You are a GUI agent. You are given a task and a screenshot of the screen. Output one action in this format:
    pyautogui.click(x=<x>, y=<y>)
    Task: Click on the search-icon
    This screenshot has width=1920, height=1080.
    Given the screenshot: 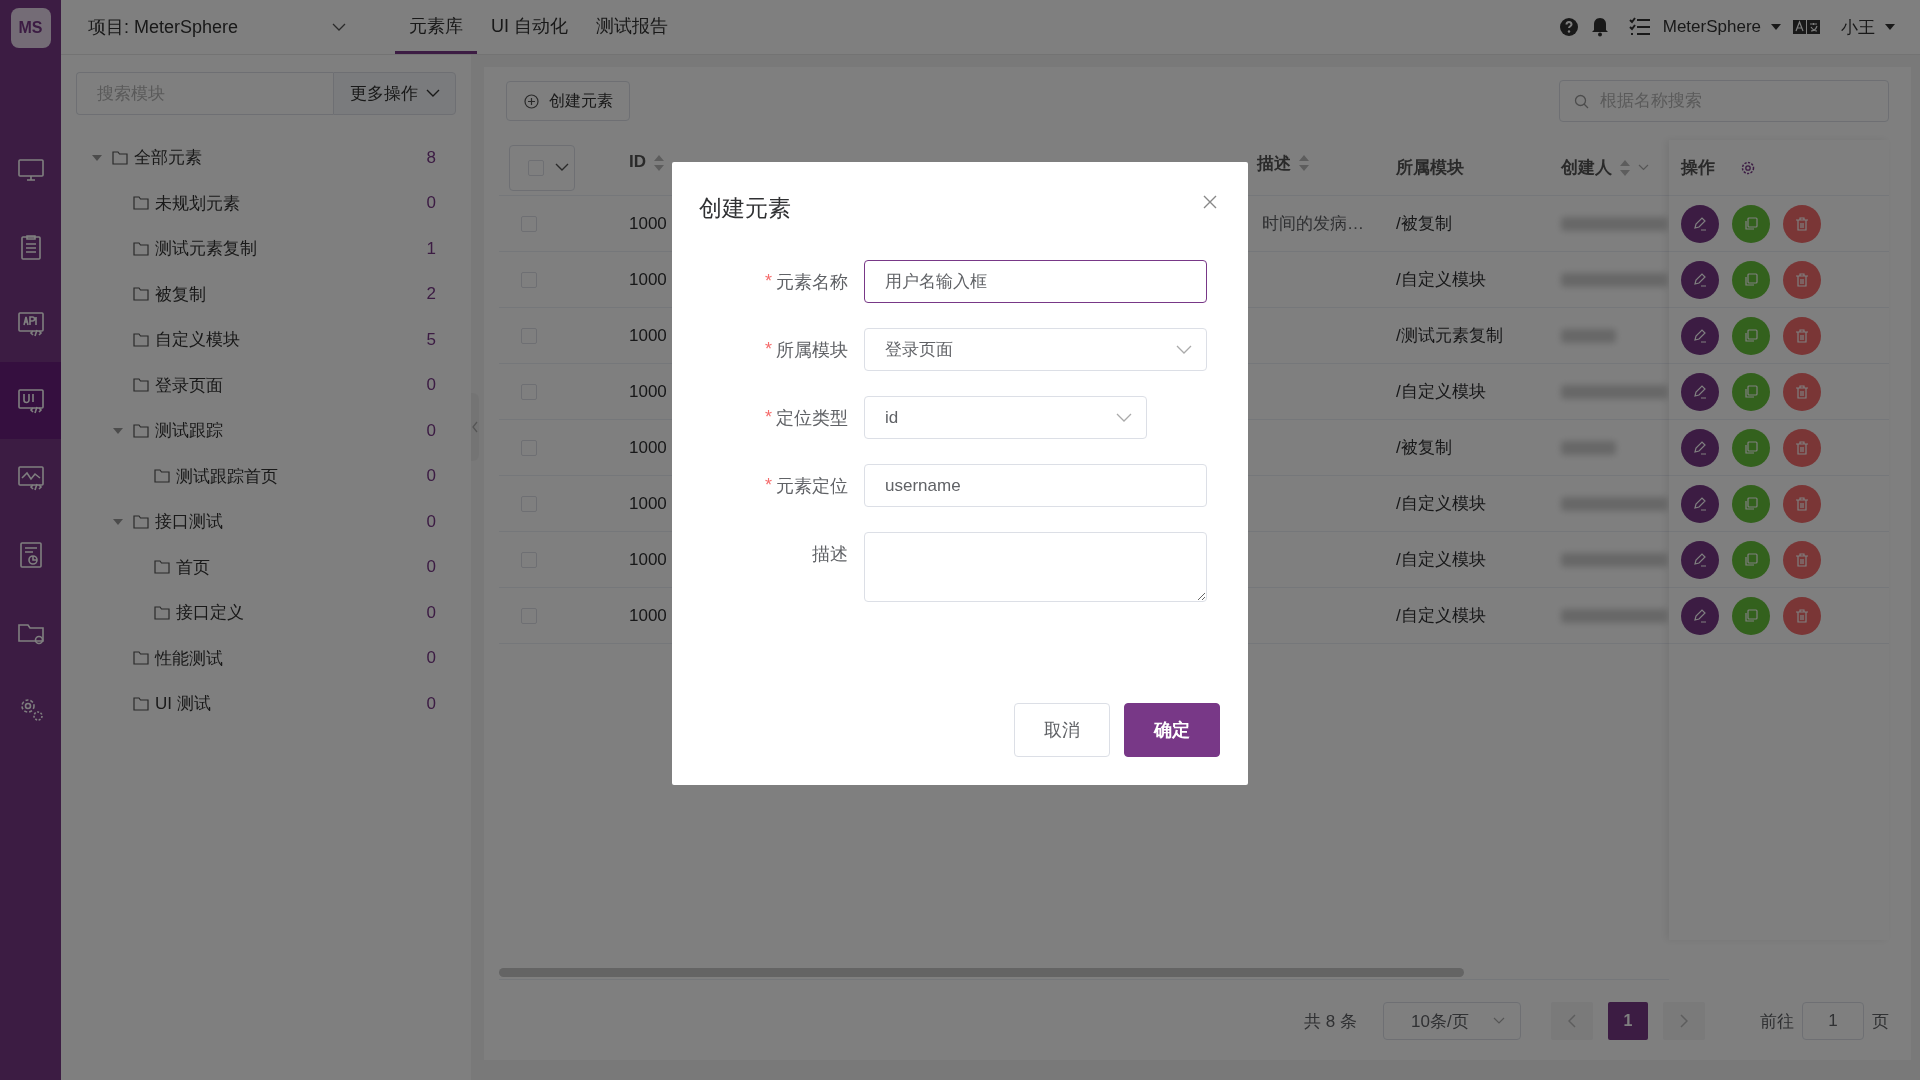 What is the action you would take?
    pyautogui.click(x=1581, y=101)
    